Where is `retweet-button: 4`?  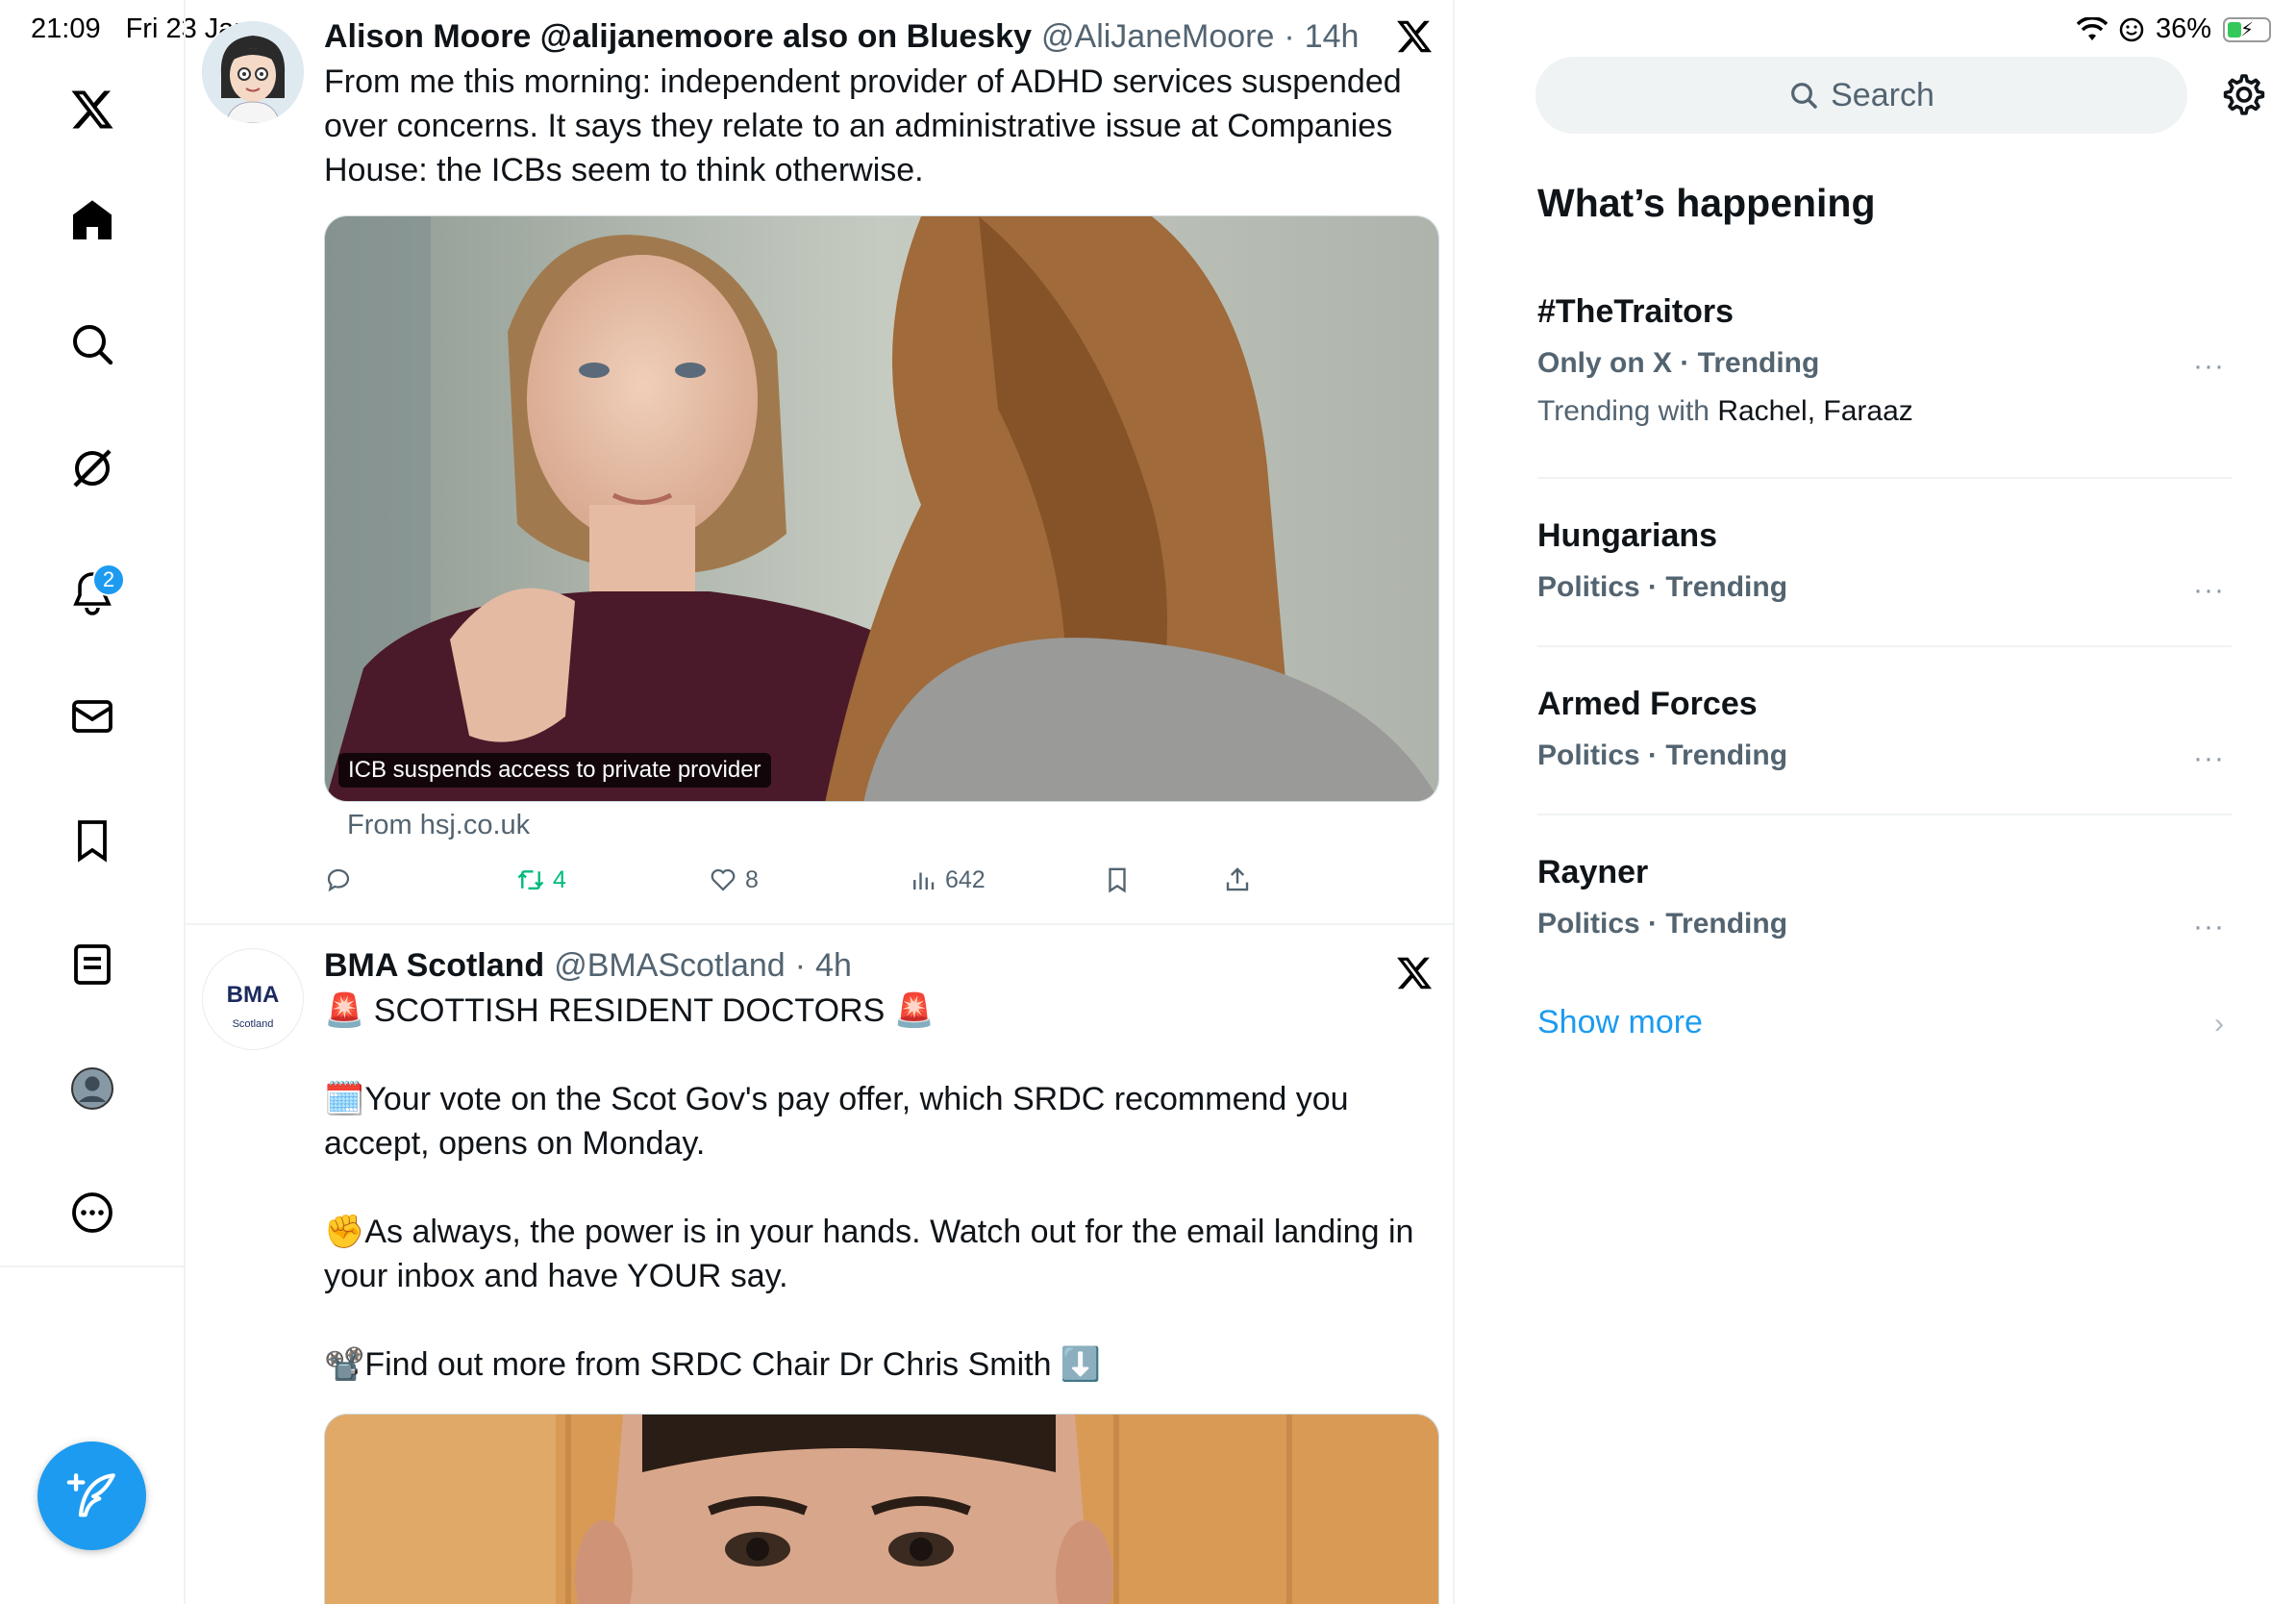 retweet-button: 4 is located at coordinates (541, 879).